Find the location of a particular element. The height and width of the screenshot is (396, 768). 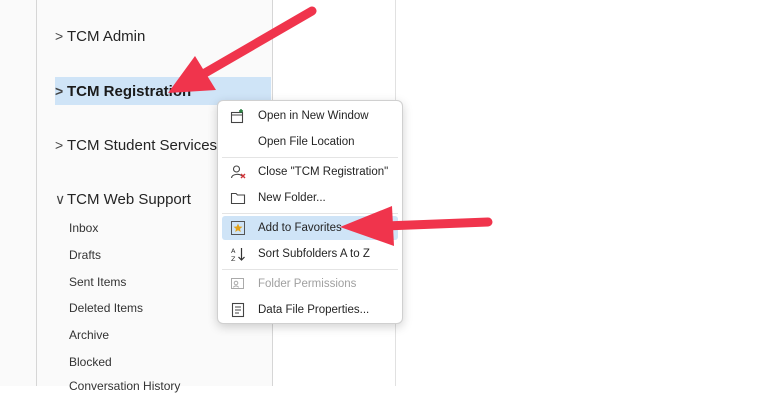

folder-group-label: TCM Web Support is located at coordinates (129, 199).